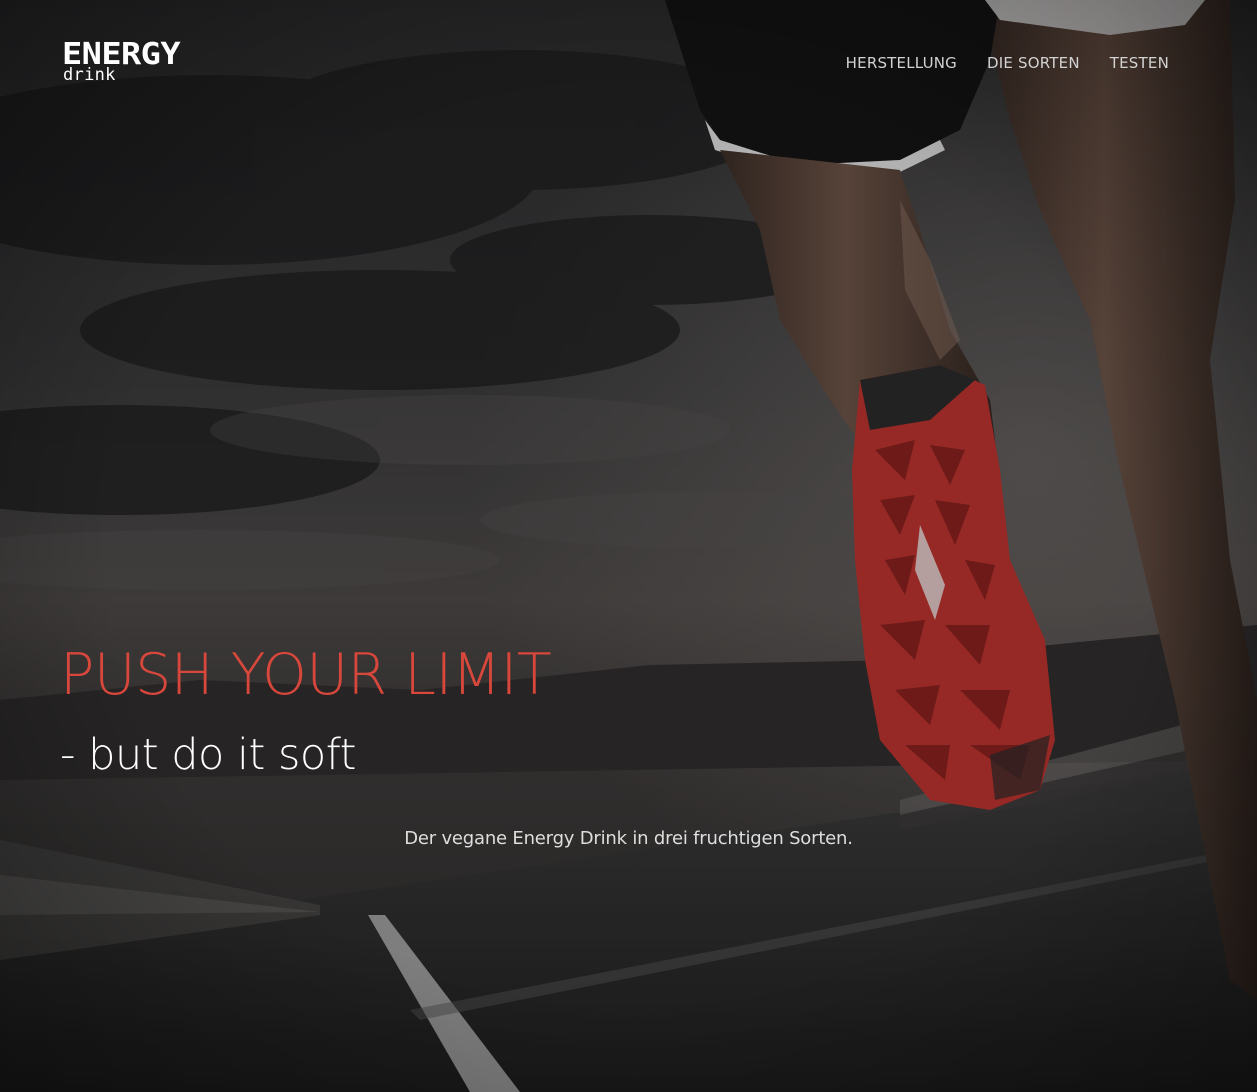 The image size is (1257, 1092). I want to click on hero-subheadline: - but do it soft, so click(208, 755).